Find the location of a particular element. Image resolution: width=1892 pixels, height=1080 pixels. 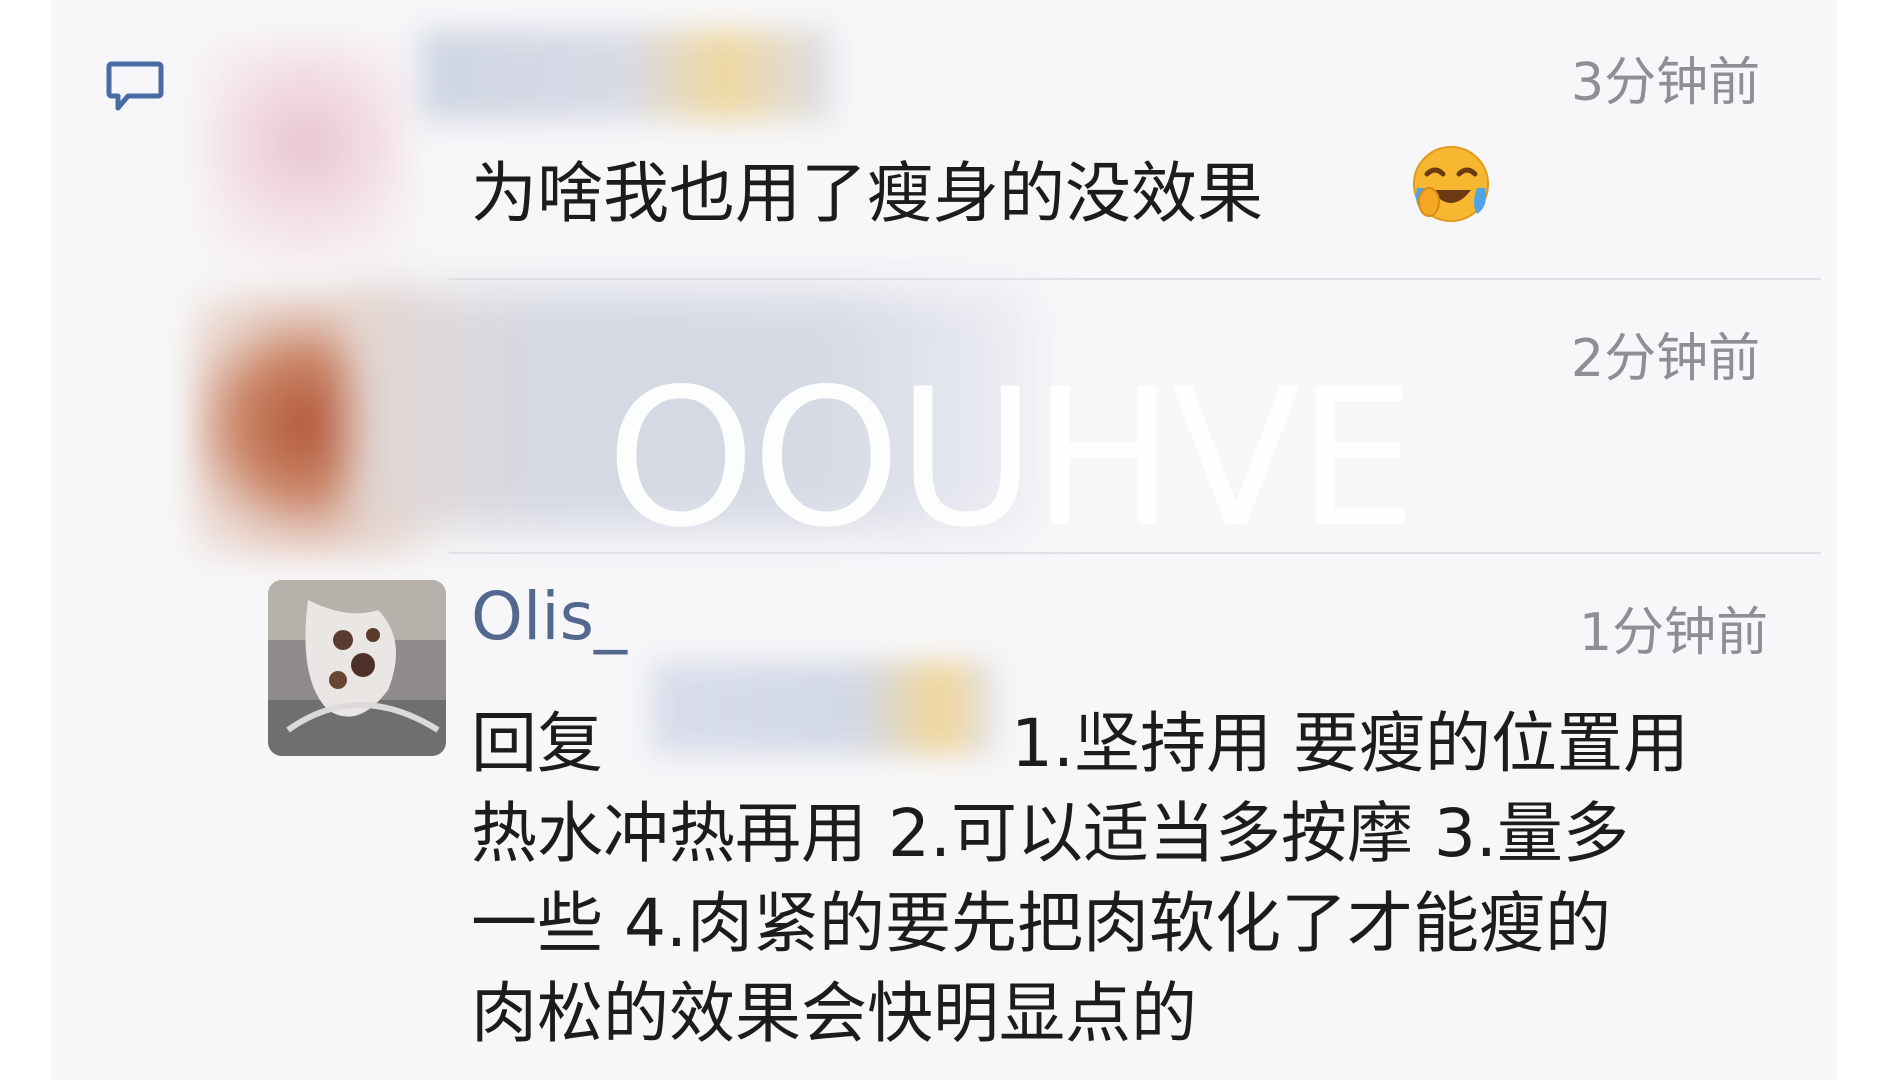

comment-bubble-icon is located at coordinates (135, 86).